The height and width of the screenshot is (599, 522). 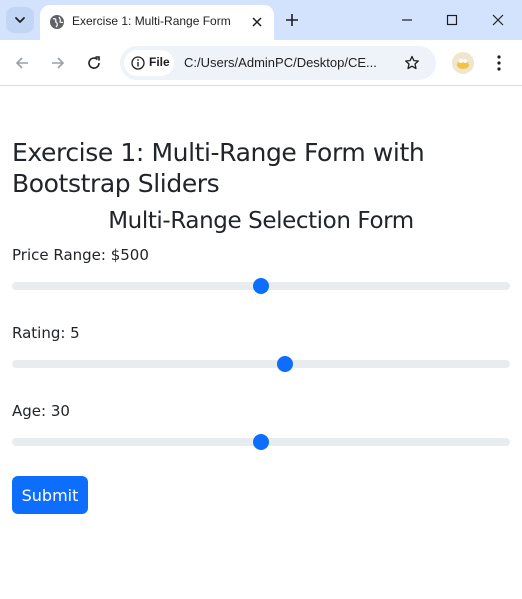 I want to click on maximize-icon, so click(x=452, y=20).